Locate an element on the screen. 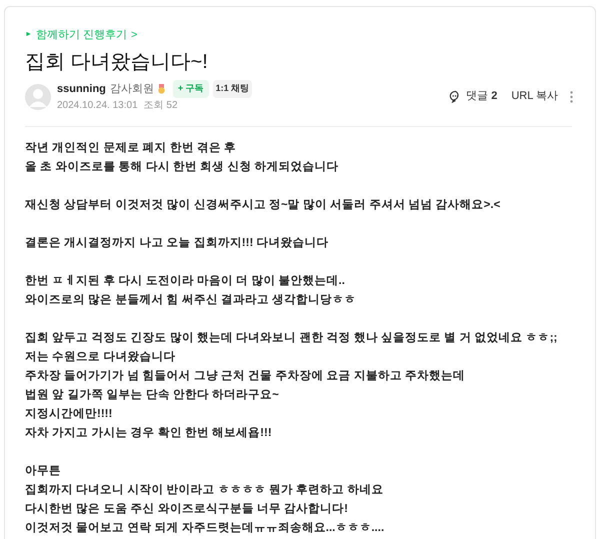 The width and height of the screenshot is (600, 539). body-line: 아무튼 is located at coordinates (43, 471).